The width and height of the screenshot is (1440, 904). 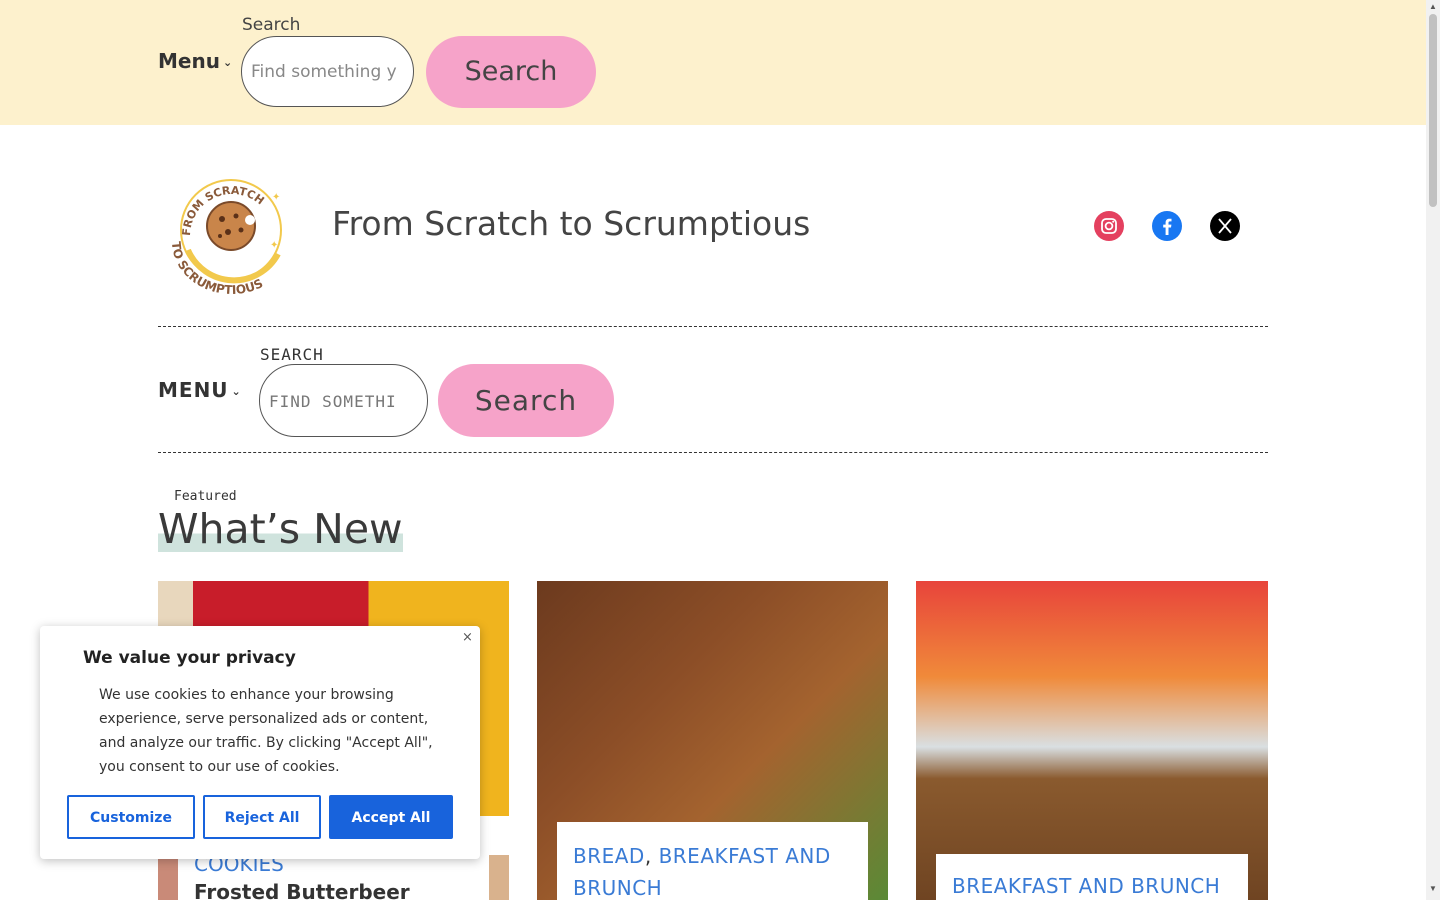 I want to click on x-icon, so click(x=1225, y=226).